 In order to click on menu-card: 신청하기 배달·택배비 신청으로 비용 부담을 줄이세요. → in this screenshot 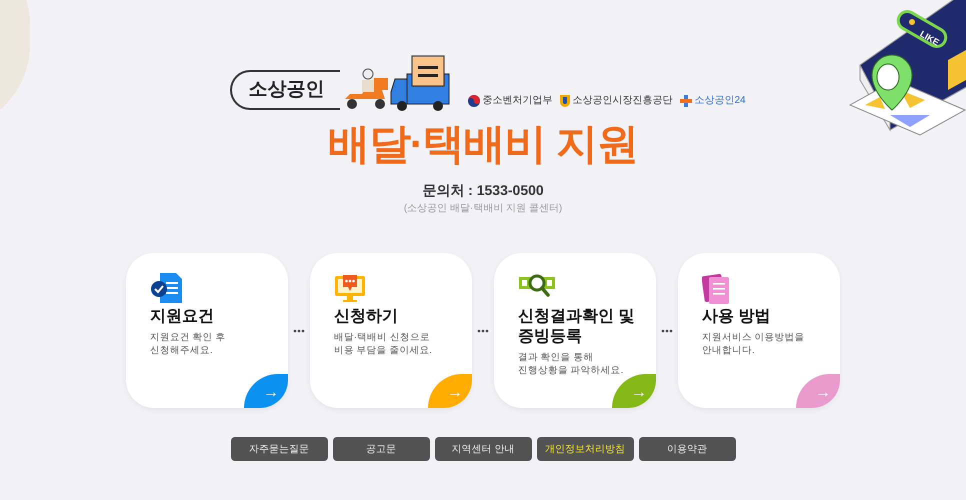, I will do `click(391, 330)`.